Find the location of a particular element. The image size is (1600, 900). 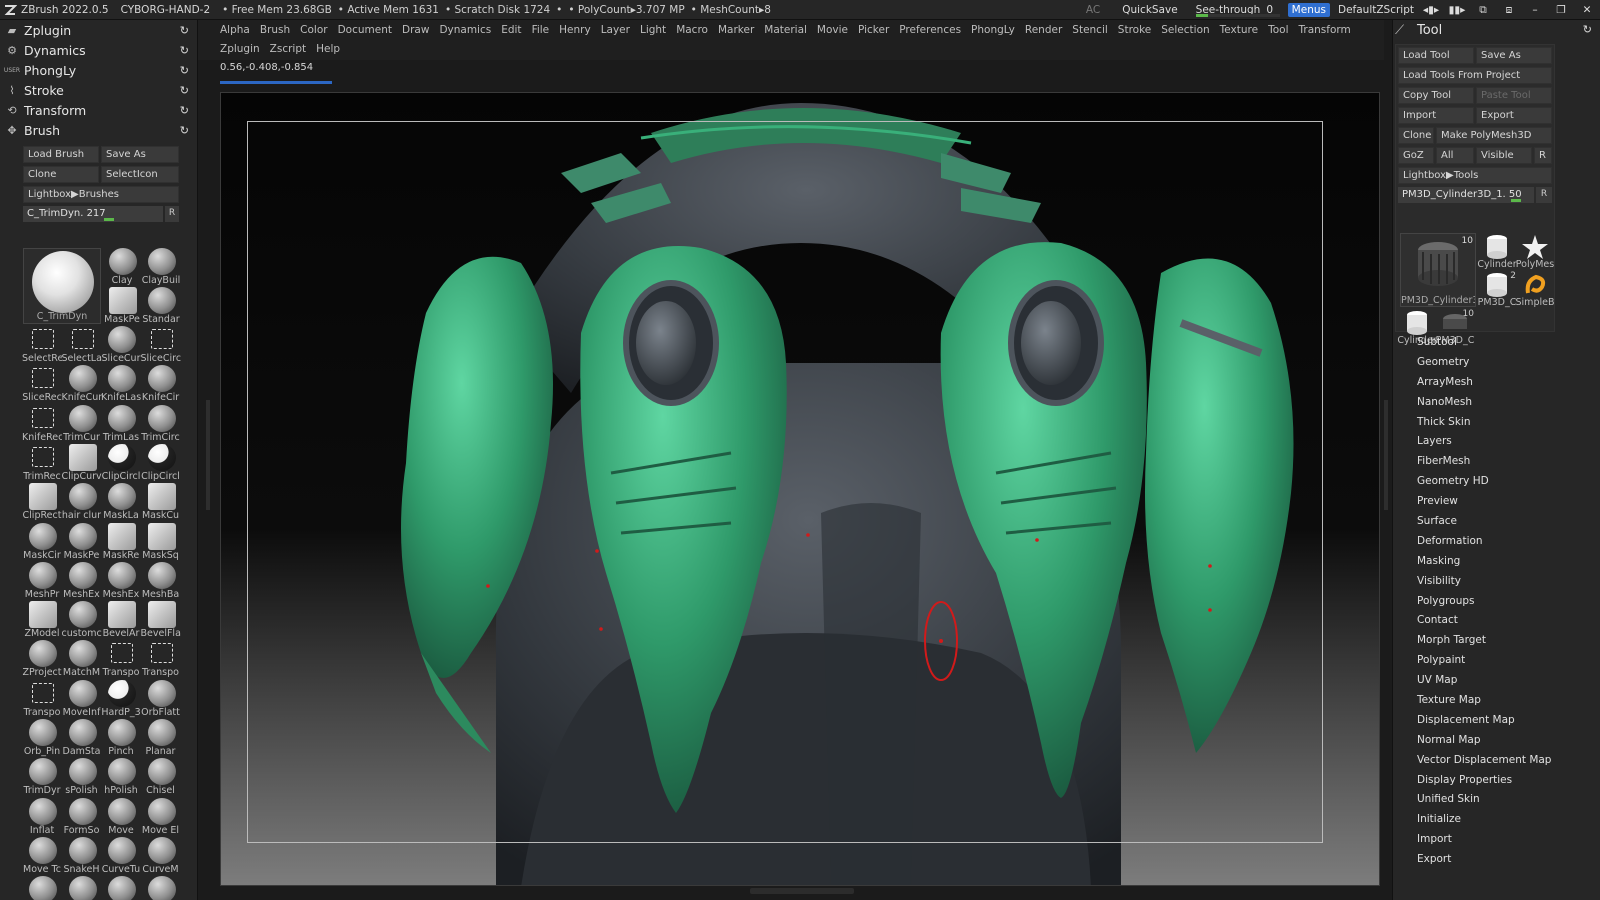

quicksave-button: QuickSave is located at coordinates (1149, 10).